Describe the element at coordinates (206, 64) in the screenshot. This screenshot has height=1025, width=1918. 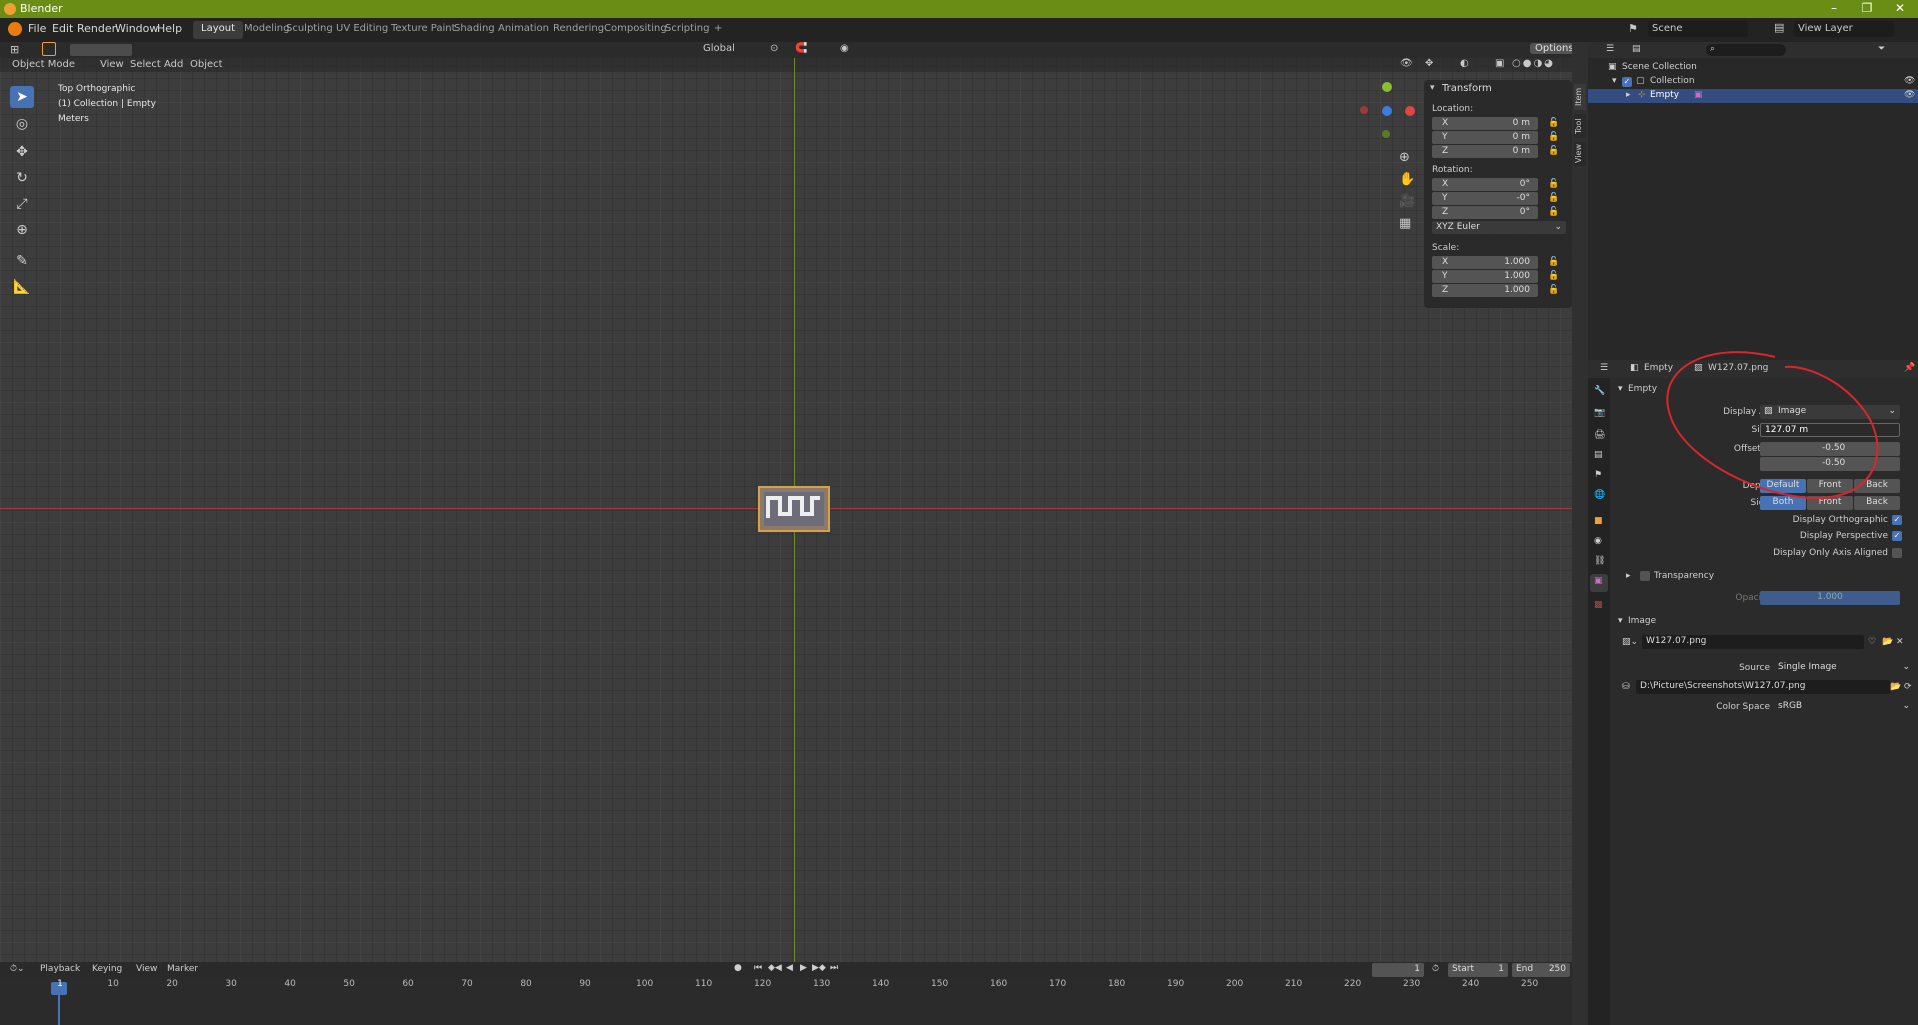
I see `viewport-menu-object: Object` at that location.